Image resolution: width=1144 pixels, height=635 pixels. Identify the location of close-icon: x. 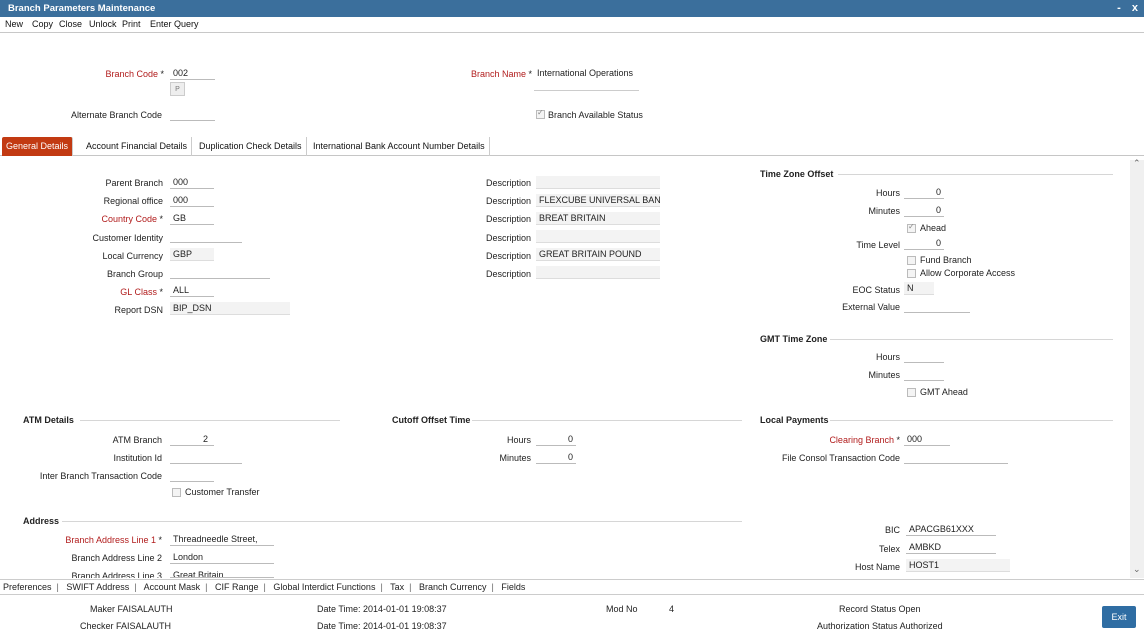
(1135, 8).